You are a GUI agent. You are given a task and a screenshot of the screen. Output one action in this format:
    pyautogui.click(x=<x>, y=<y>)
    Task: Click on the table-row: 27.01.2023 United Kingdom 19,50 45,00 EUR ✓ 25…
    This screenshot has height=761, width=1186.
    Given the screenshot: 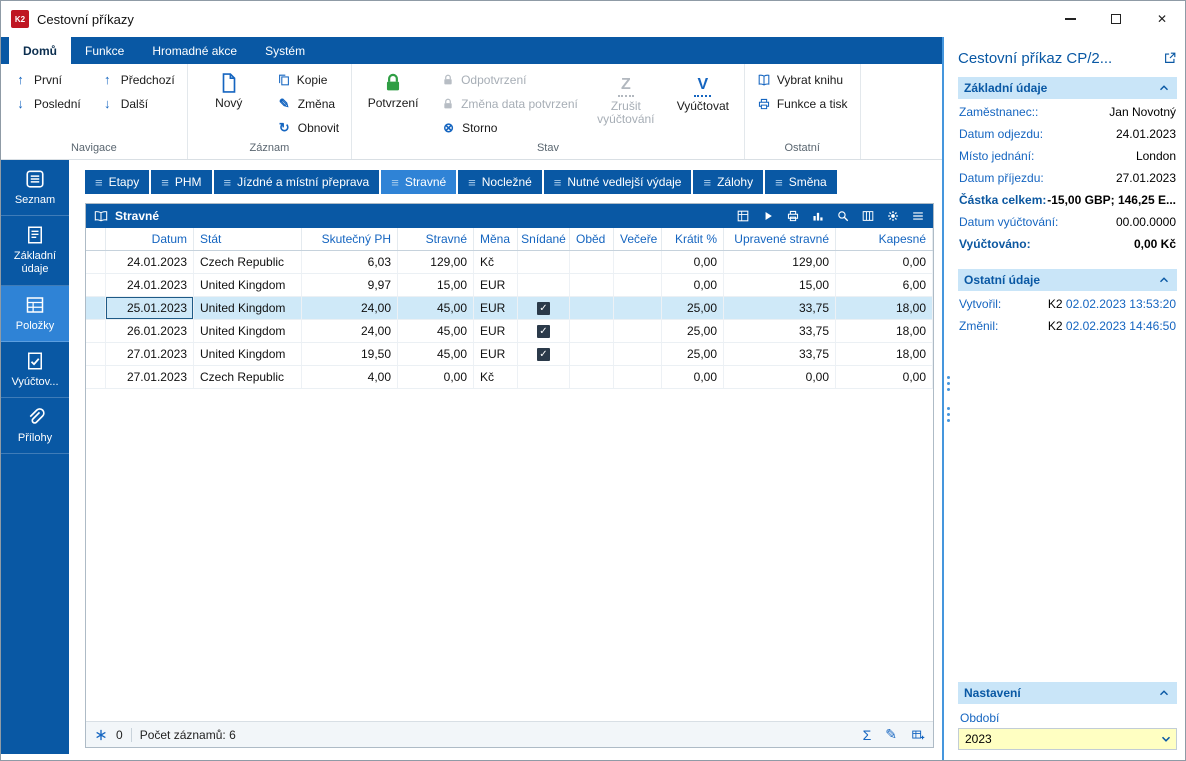 What is the action you would take?
    pyautogui.click(x=509, y=354)
    